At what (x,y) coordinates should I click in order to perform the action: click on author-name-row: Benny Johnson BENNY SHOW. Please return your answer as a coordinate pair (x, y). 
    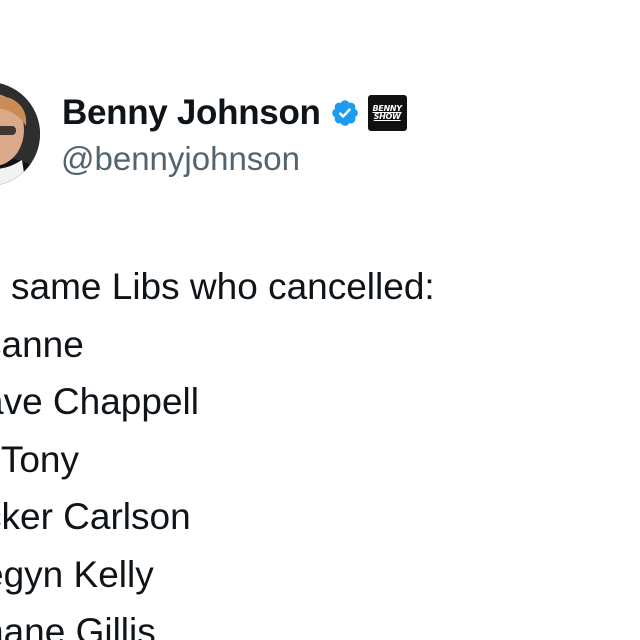
    Looking at the image, I should click on (234, 113).